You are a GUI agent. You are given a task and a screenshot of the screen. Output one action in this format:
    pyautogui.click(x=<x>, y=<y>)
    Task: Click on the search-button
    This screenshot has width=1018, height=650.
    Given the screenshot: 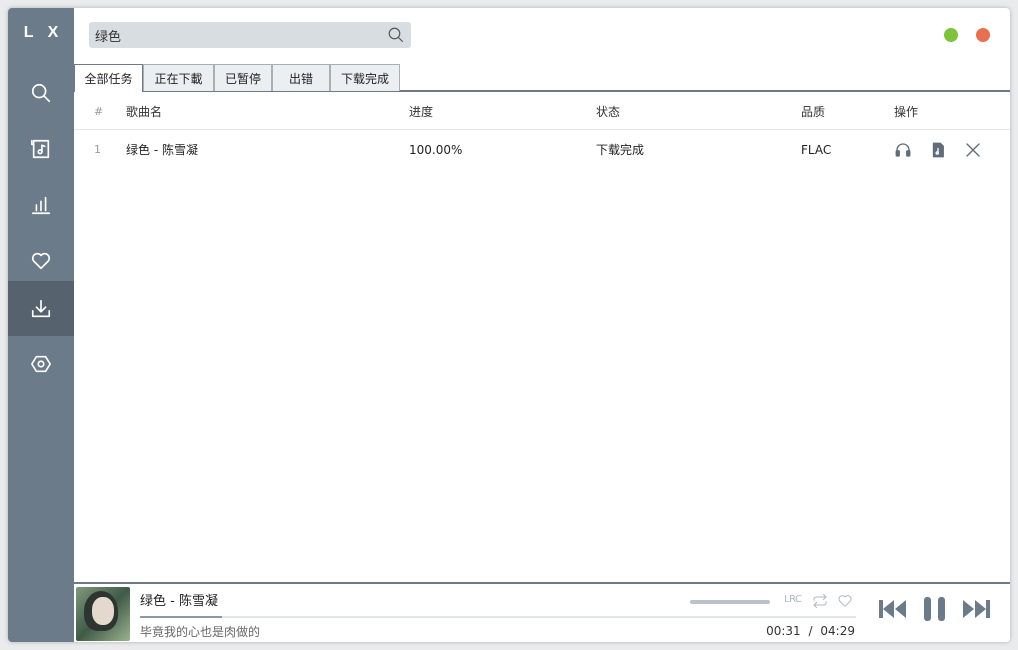 What is the action you would take?
    pyautogui.click(x=396, y=35)
    